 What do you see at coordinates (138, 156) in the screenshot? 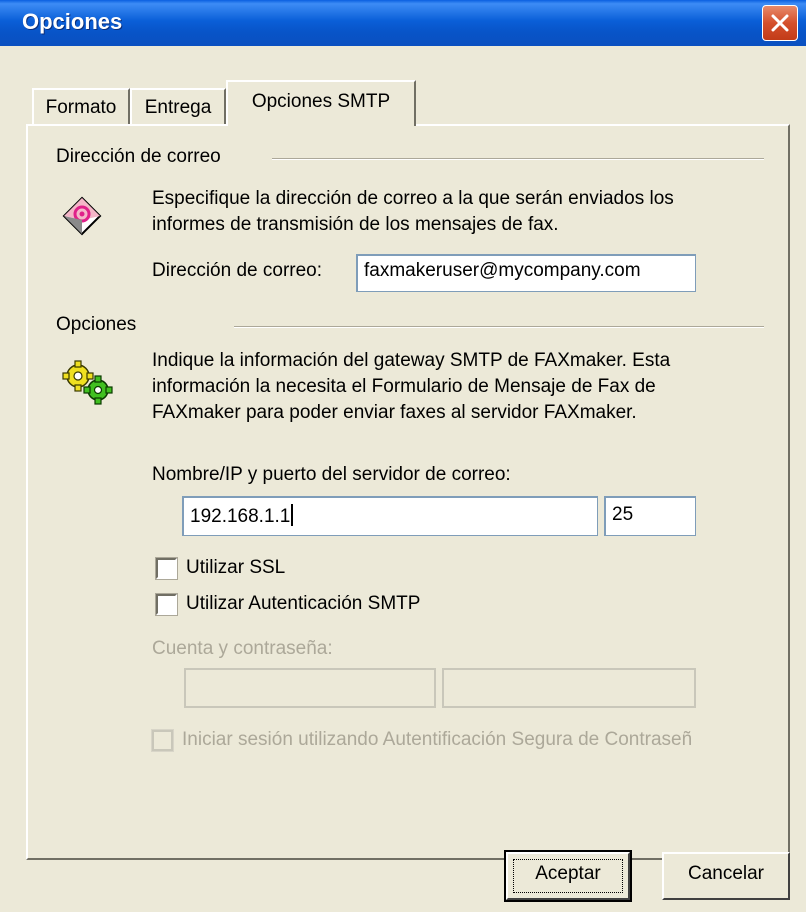
I see `email-section-heading: Dirección de correo` at bounding box center [138, 156].